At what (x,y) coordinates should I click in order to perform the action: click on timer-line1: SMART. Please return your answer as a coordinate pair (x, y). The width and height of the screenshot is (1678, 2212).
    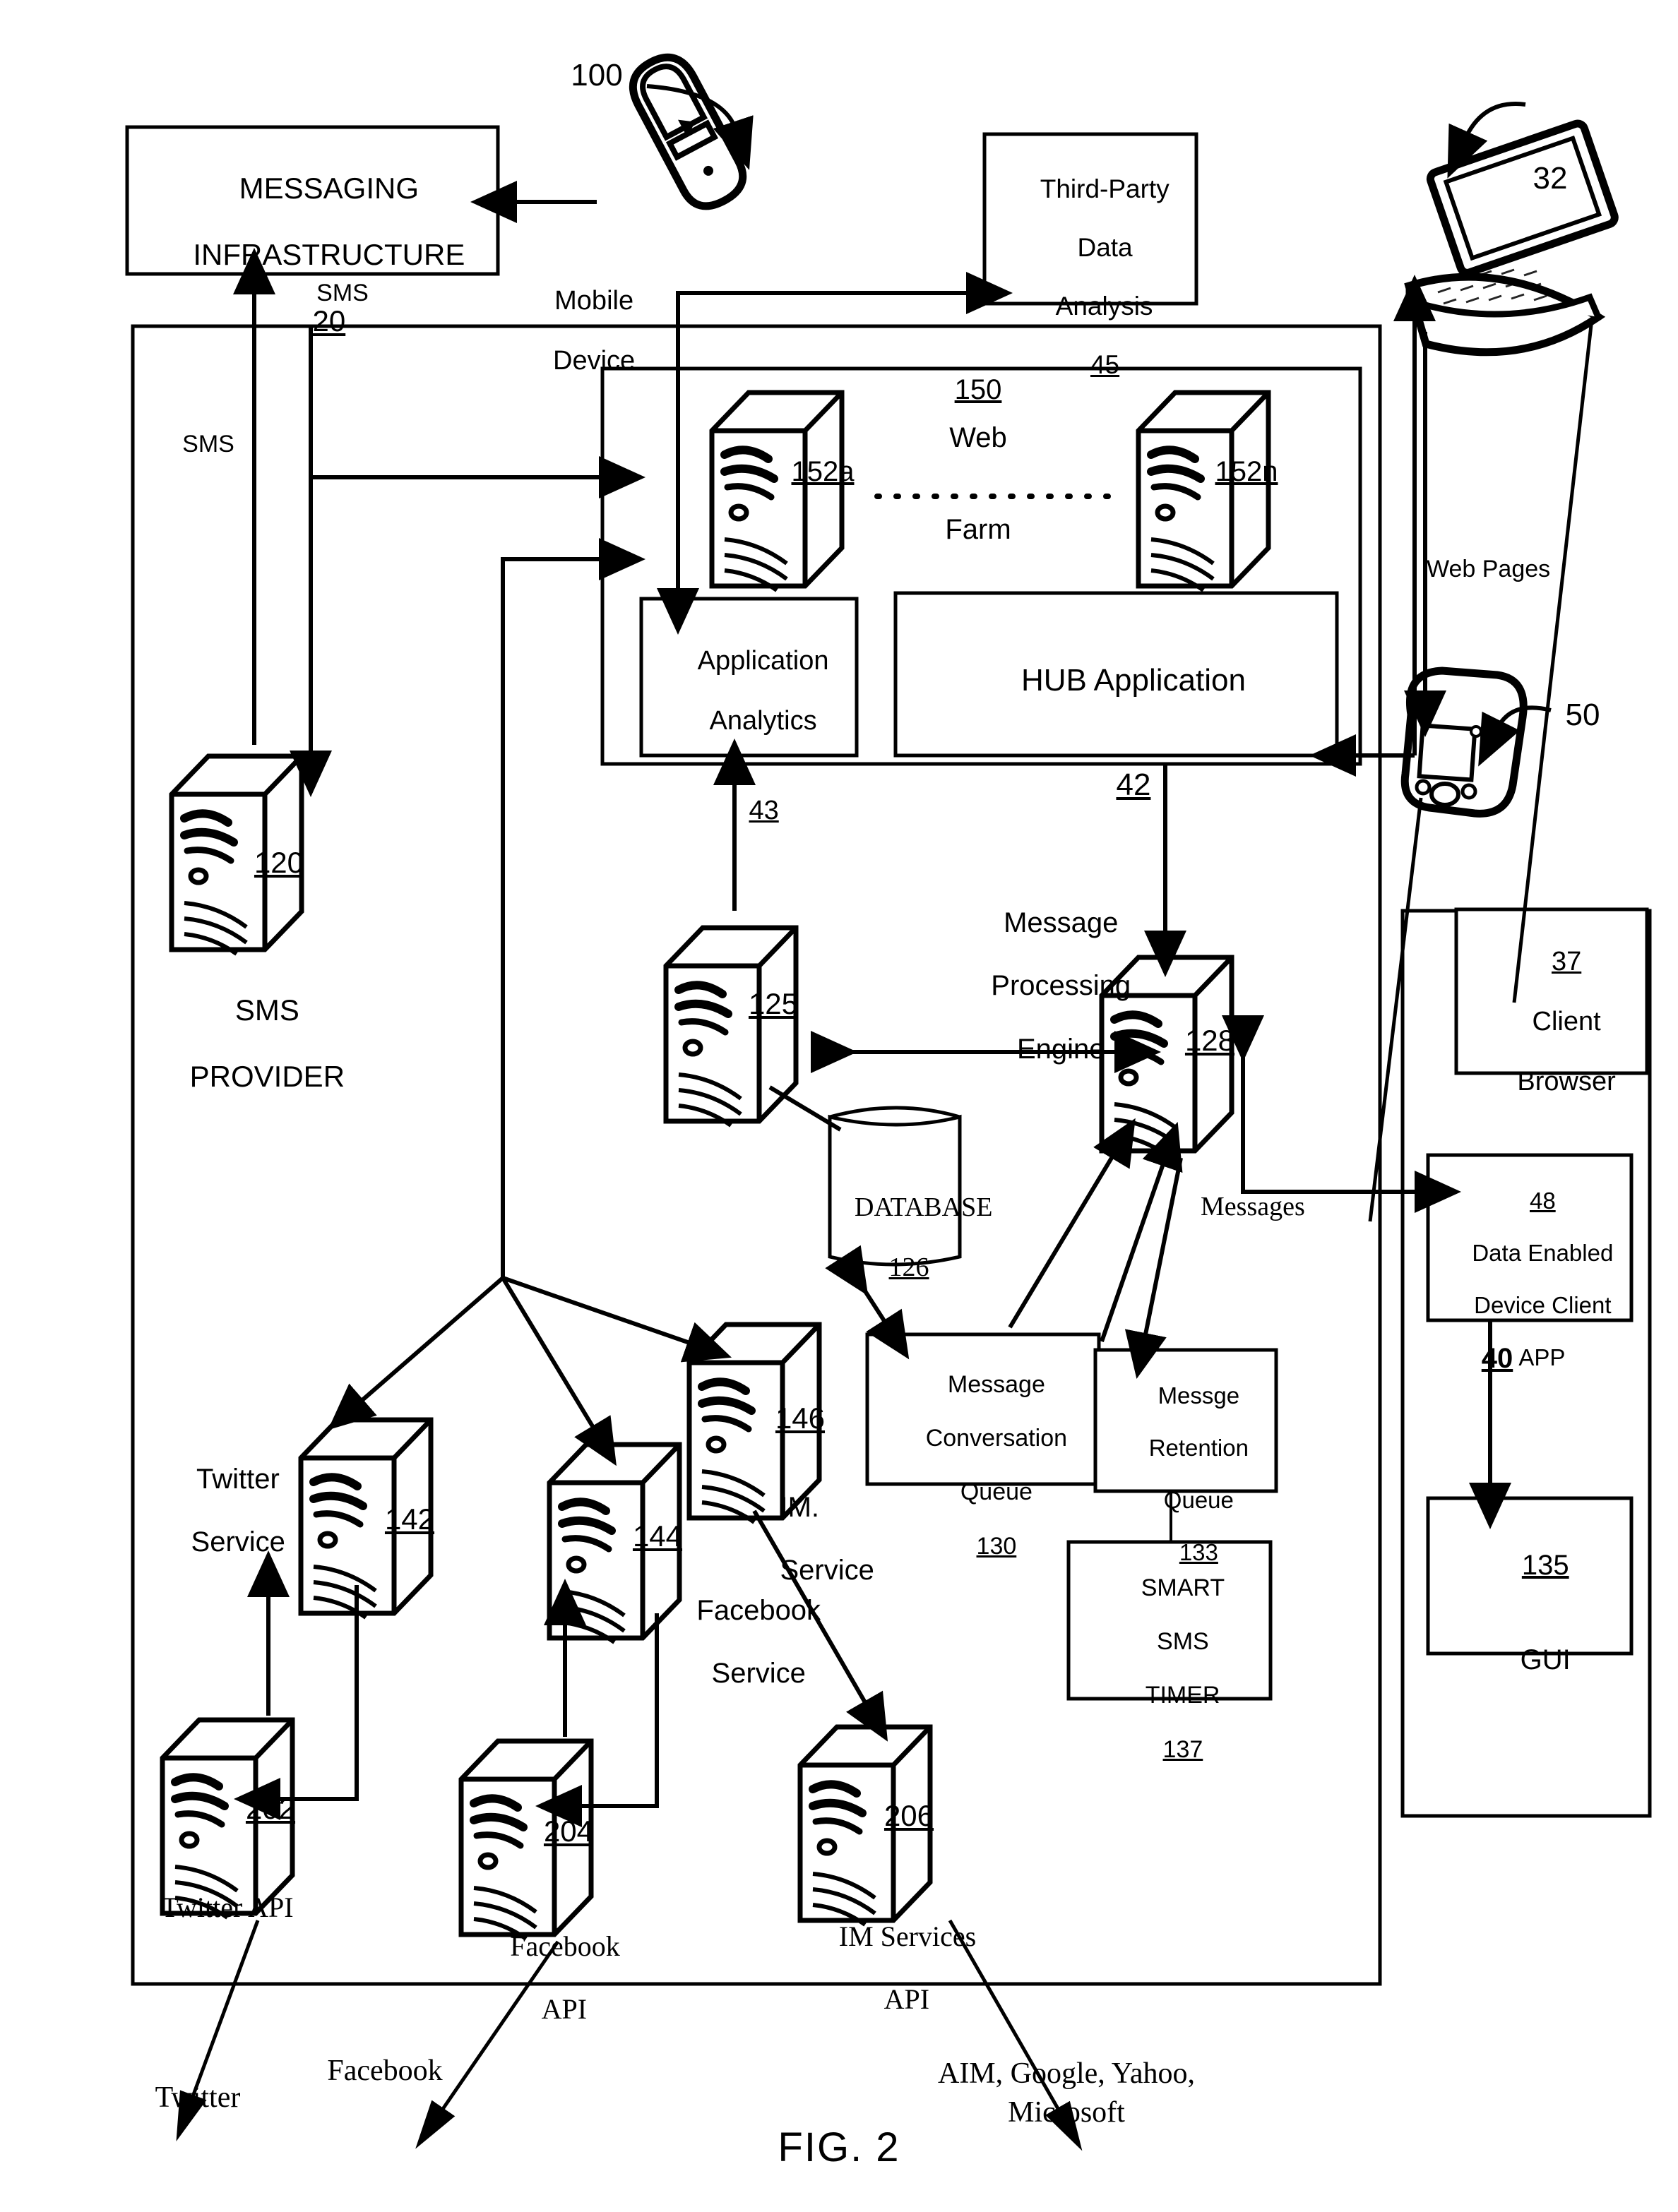
    Looking at the image, I should click on (1183, 1588).